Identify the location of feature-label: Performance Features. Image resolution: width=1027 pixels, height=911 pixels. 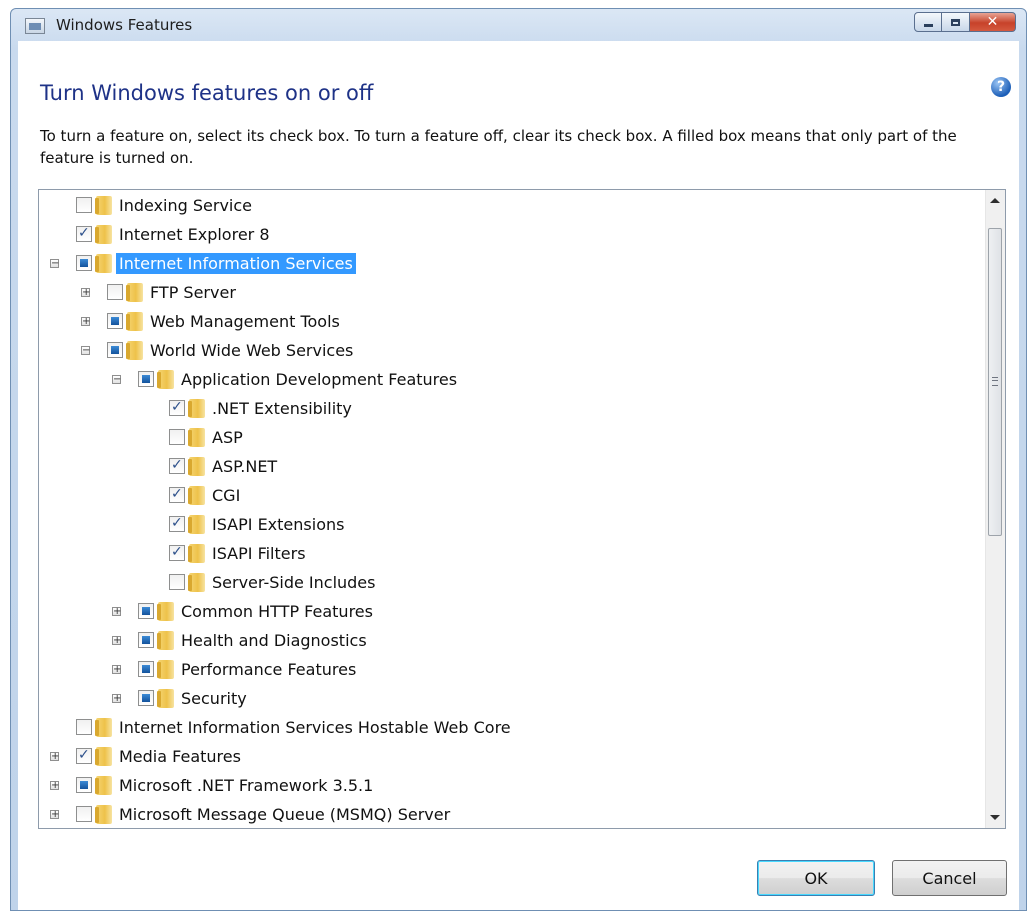
(268, 669).